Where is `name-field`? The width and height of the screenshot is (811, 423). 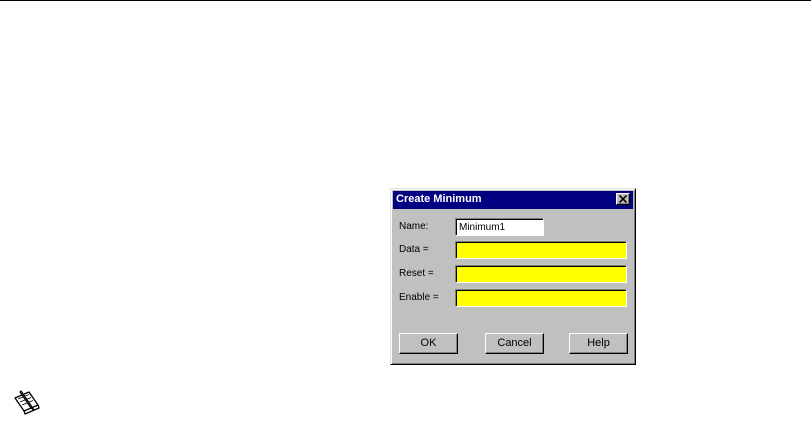
name-field is located at coordinates (499, 227).